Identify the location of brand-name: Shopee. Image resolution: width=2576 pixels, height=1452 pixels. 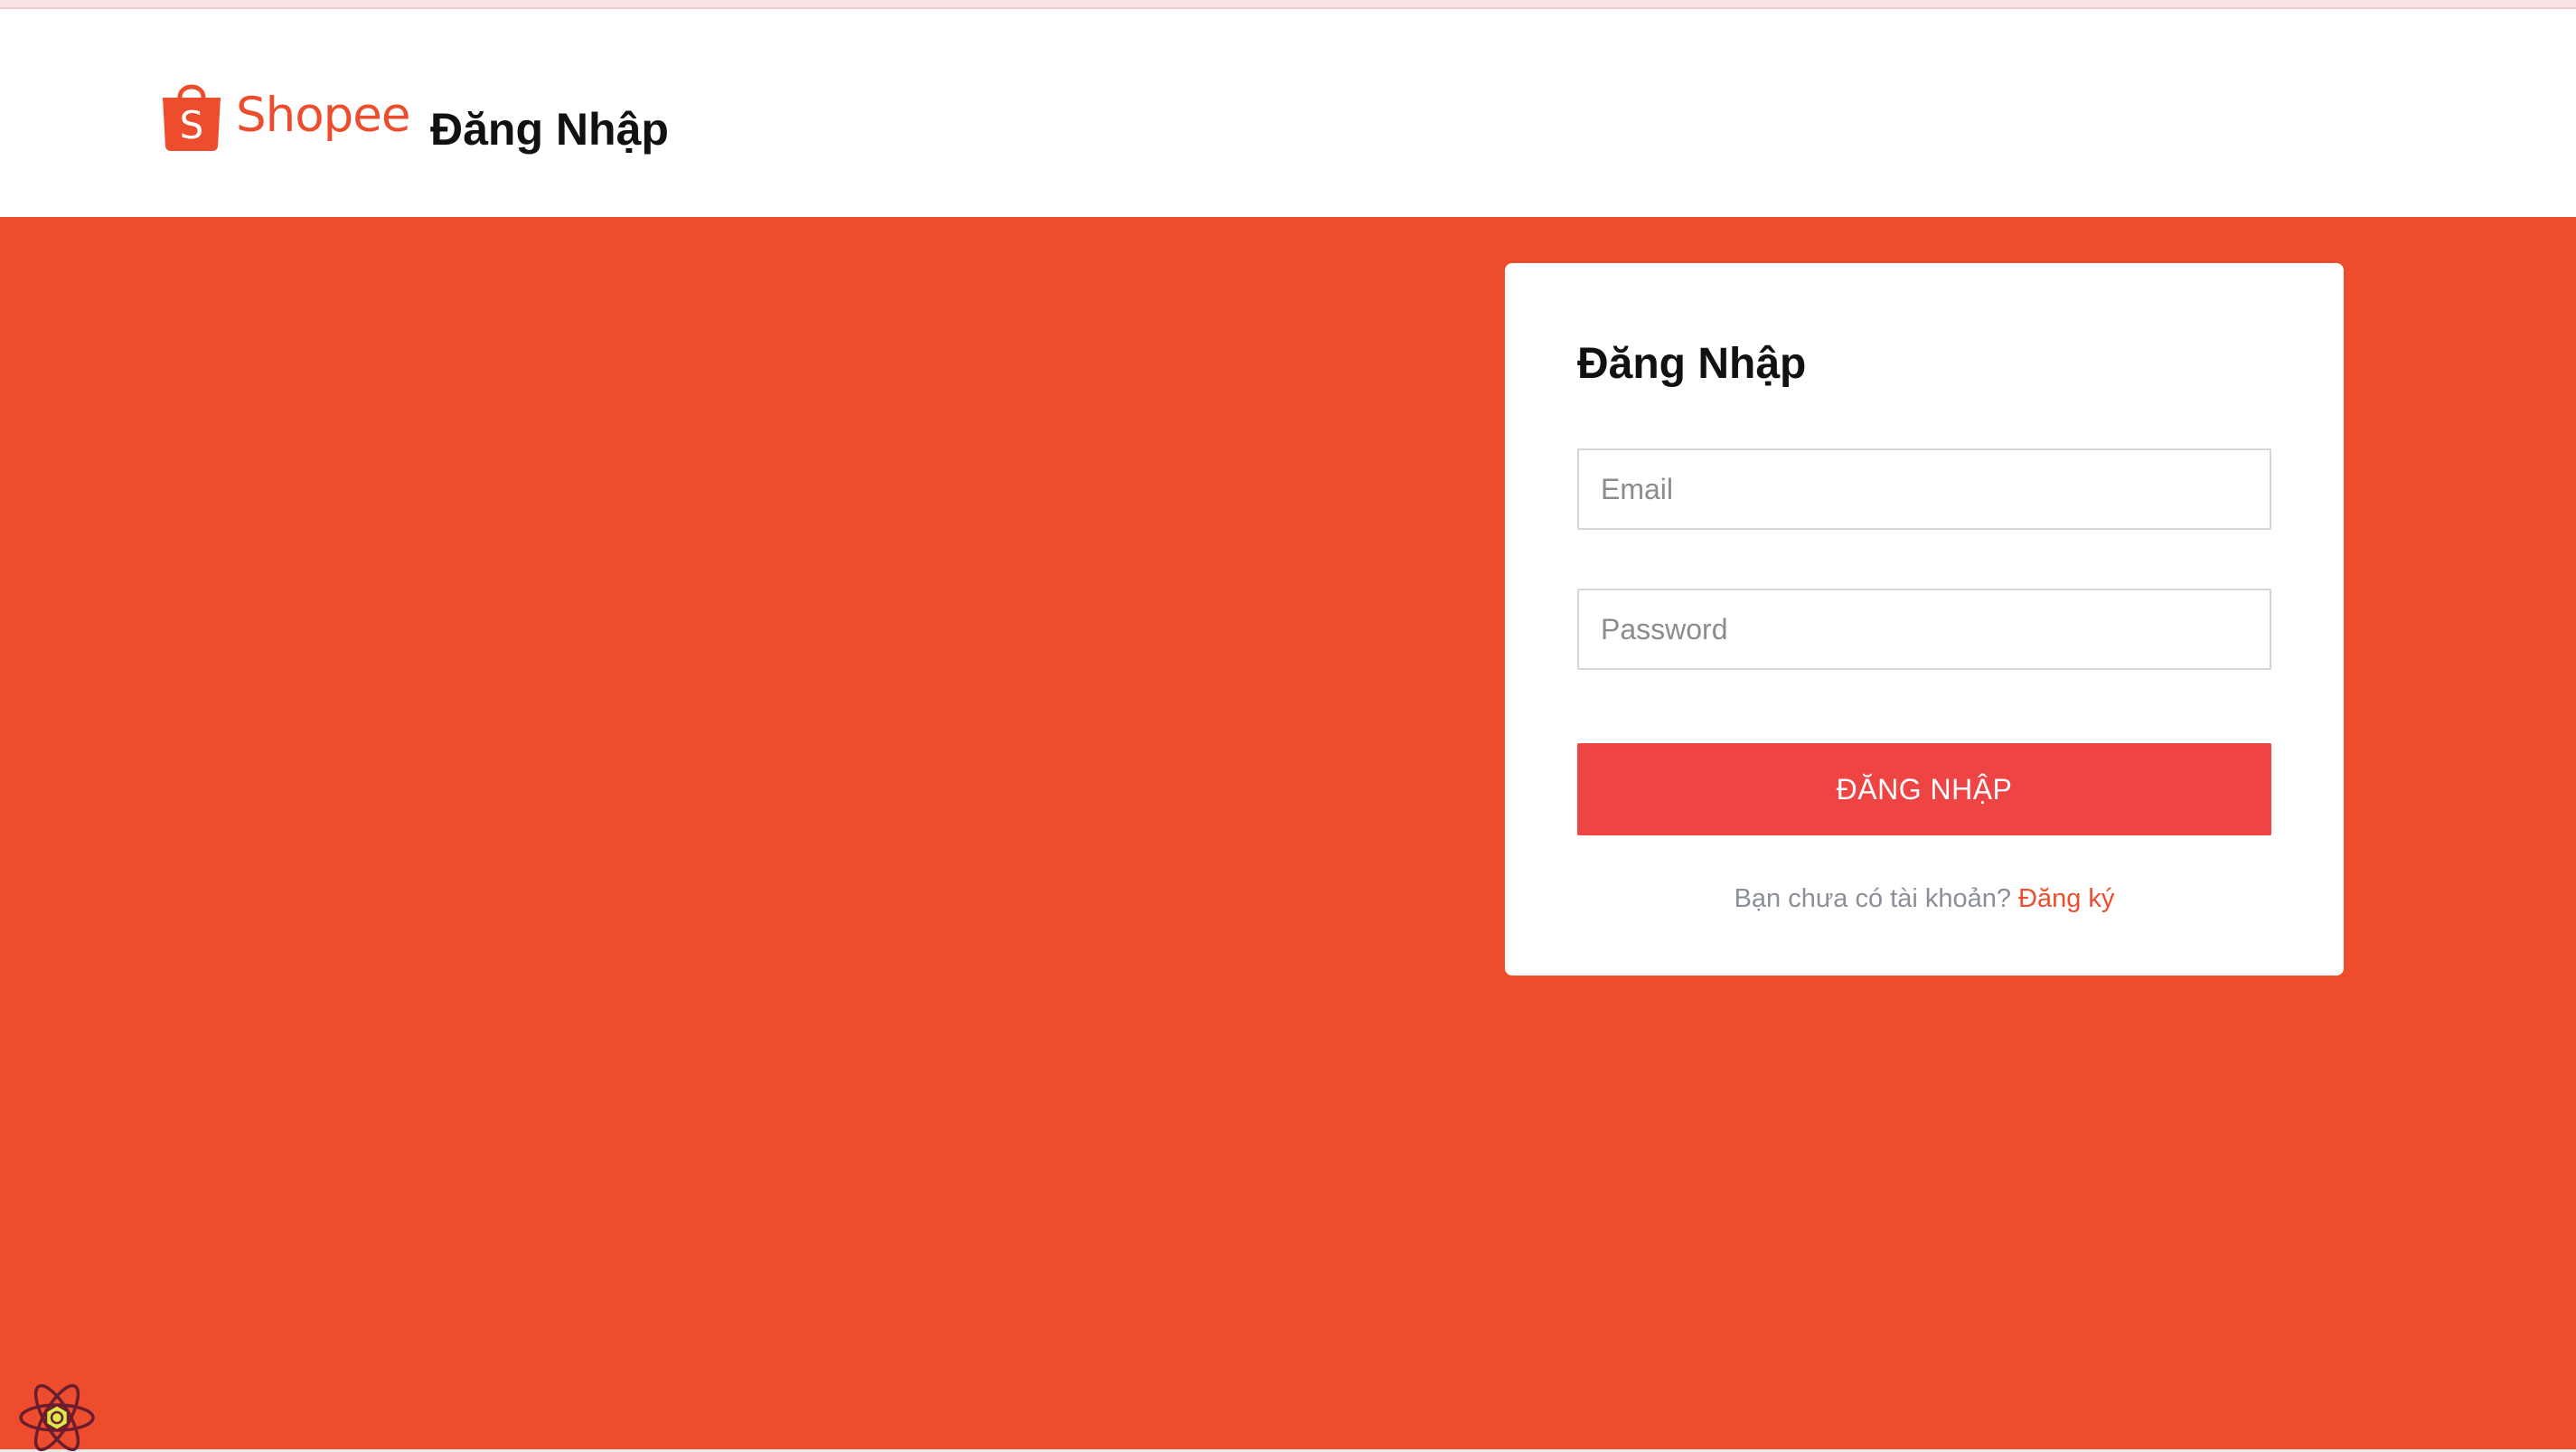
(323, 115).